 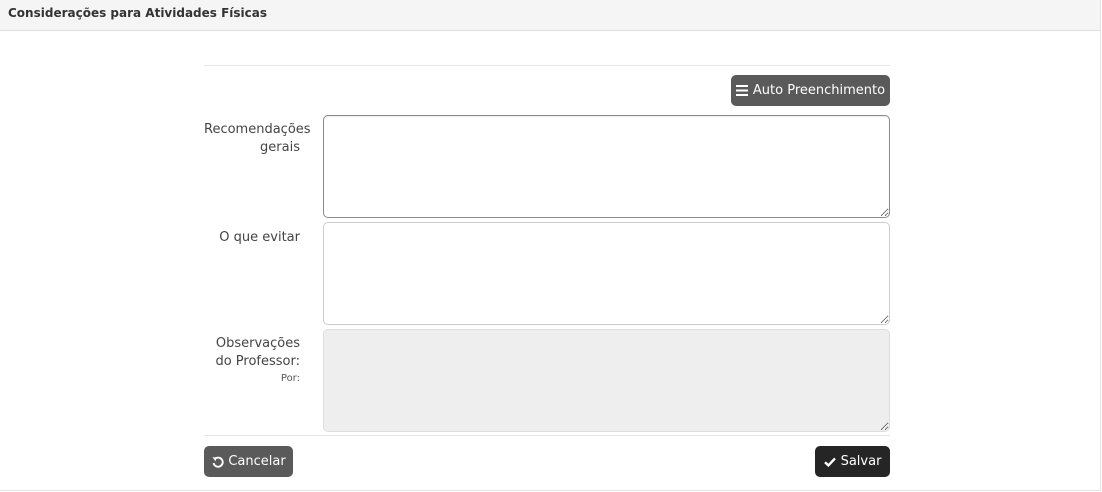 What do you see at coordinates (257, 129) in the screenshot?
I see `recommendations-label-line1: Recomendações` at bounding box center [257, 129].